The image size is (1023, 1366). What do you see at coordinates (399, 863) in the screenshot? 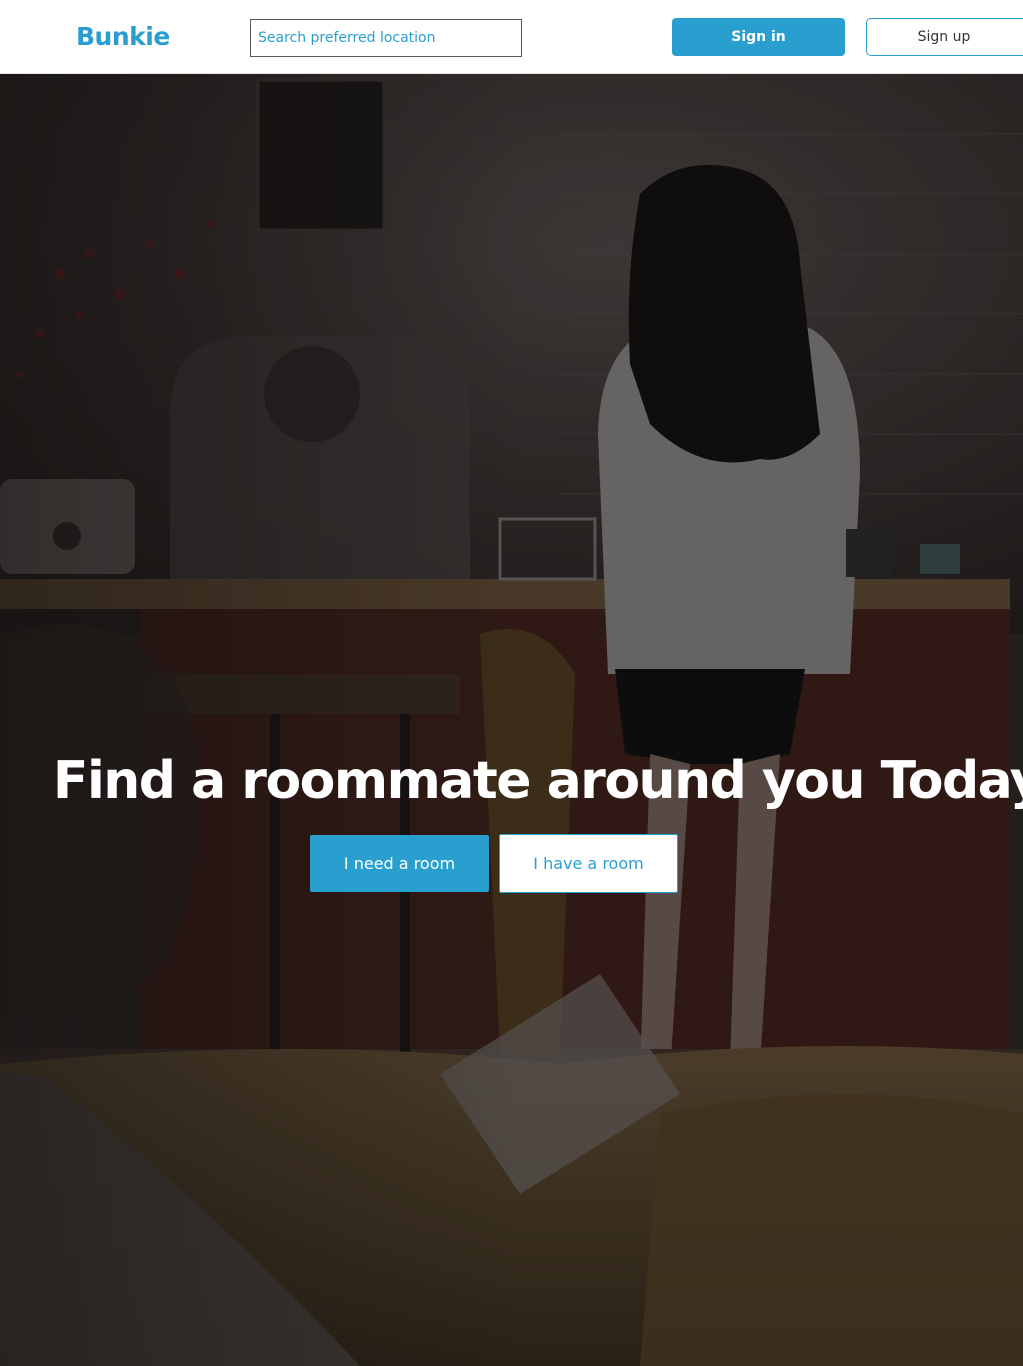
I see `need-room-button: I need a room` at bounding box center [399, 863].